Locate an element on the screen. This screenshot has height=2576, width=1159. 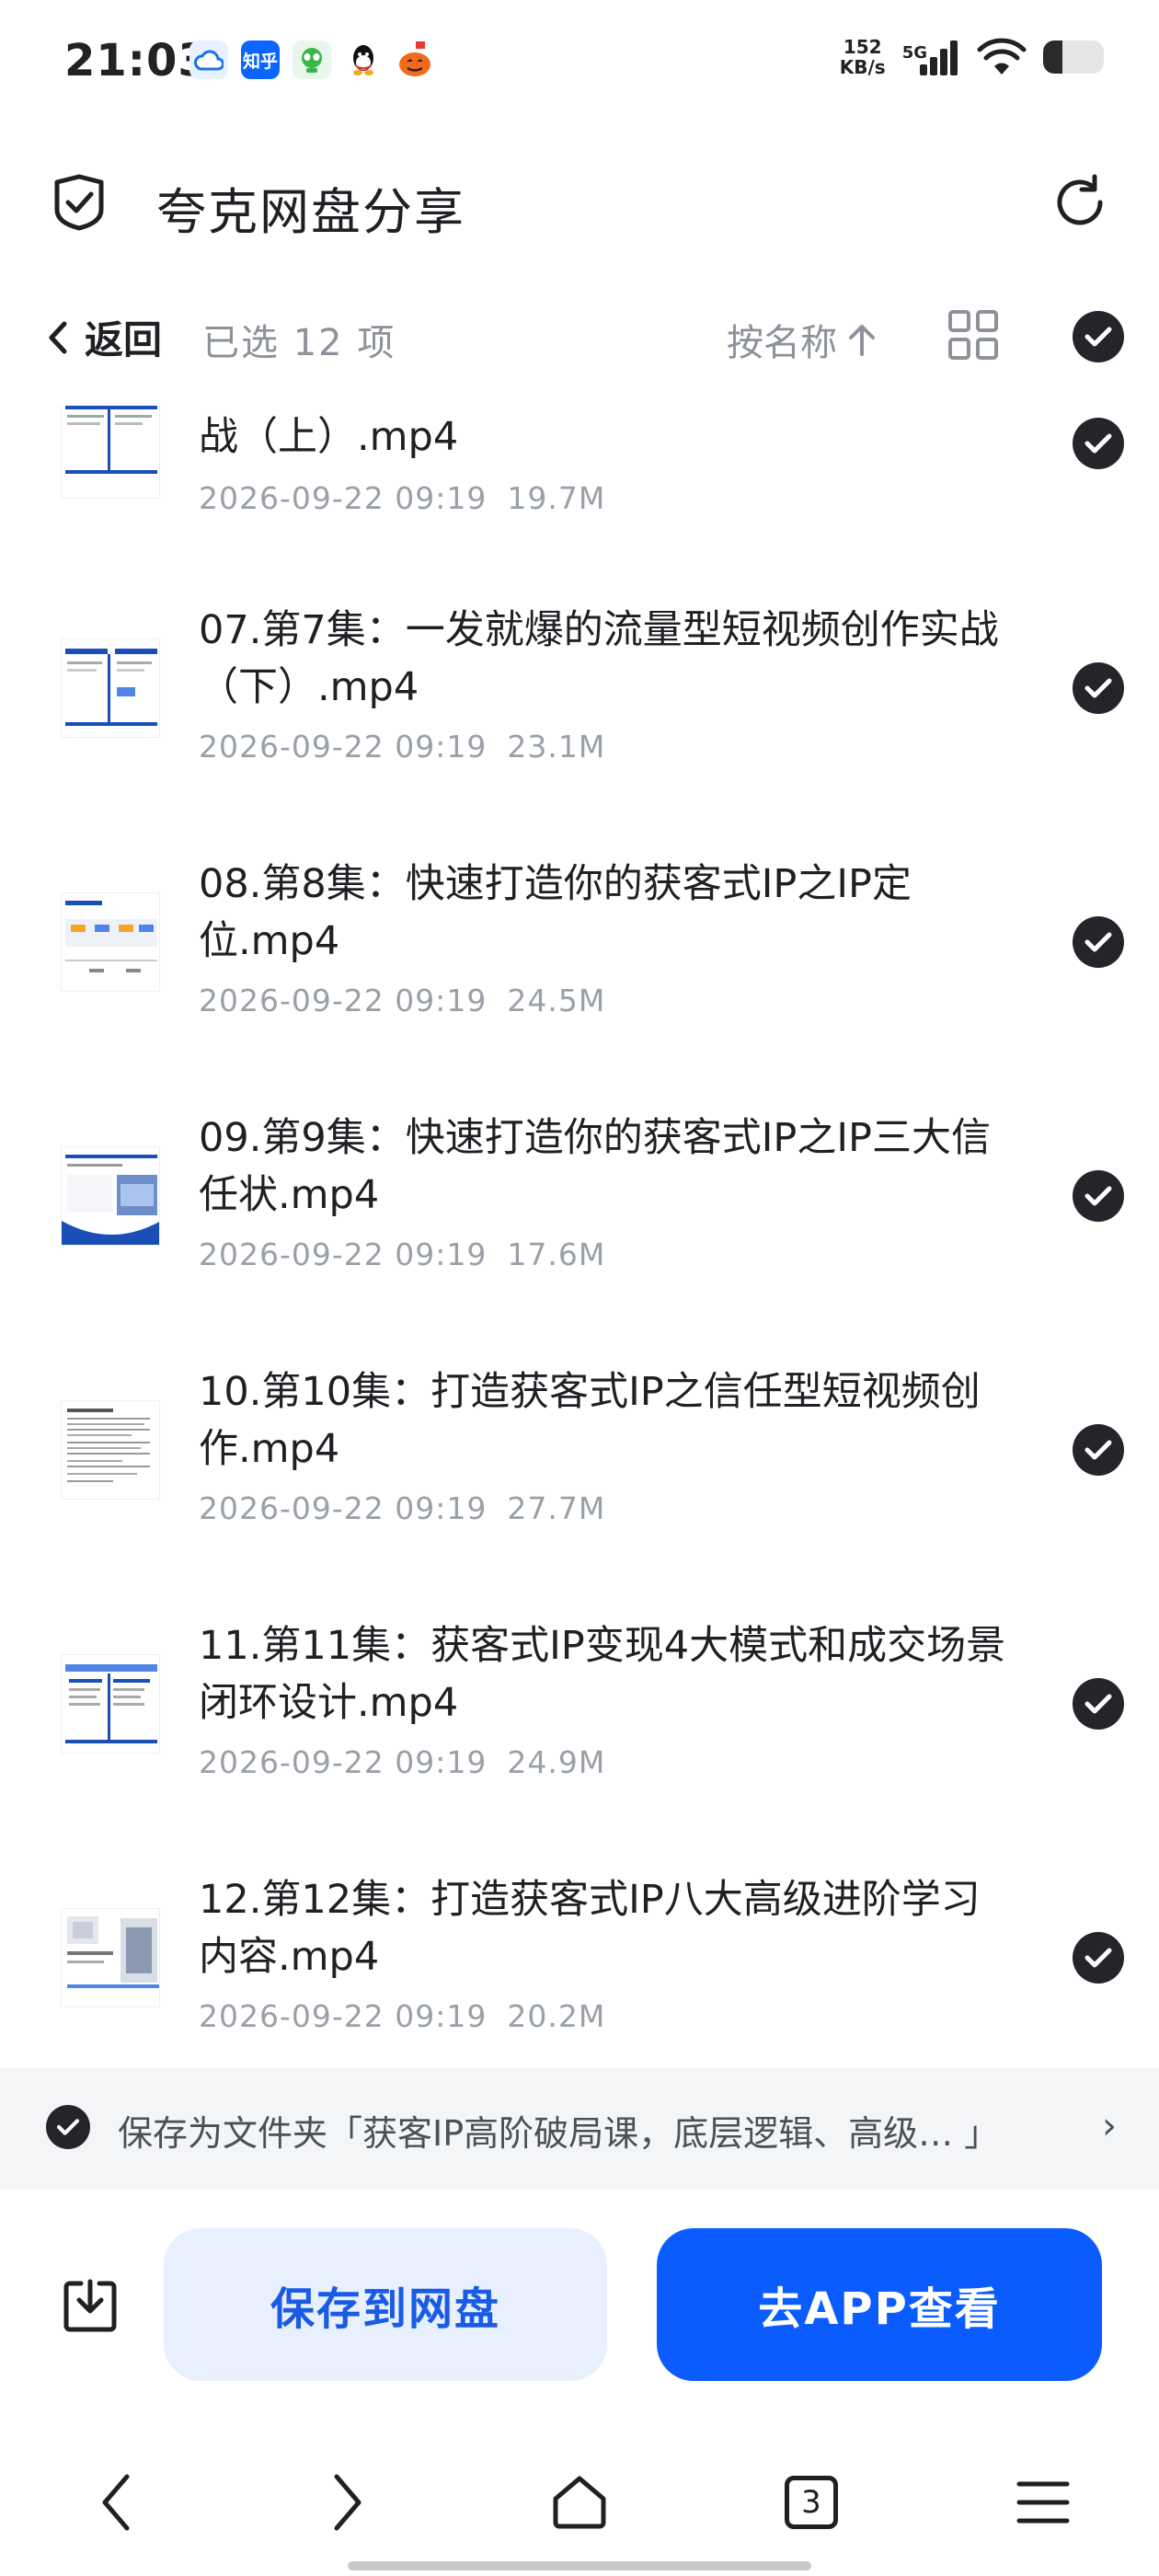
file-meta: 2026-09-22 09:19 19.7M is located at coordinates (402, 498).